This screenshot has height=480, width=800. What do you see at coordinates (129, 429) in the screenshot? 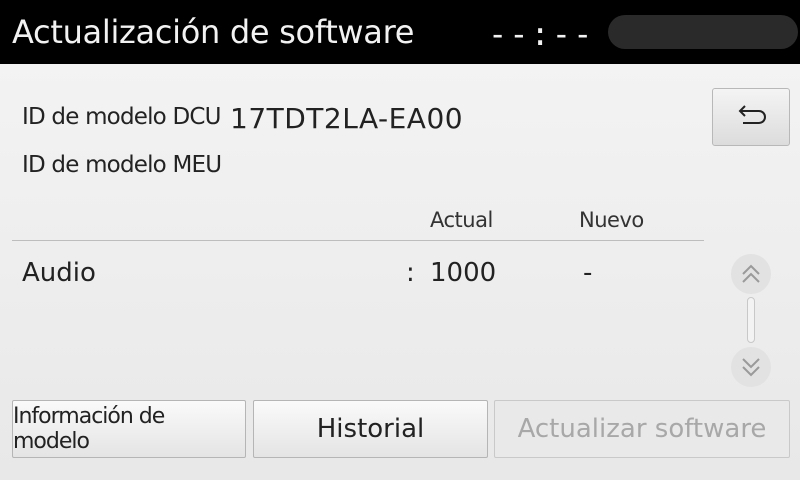
I see `model-info-button: Información de modelo` at bounding box center [129, 429].